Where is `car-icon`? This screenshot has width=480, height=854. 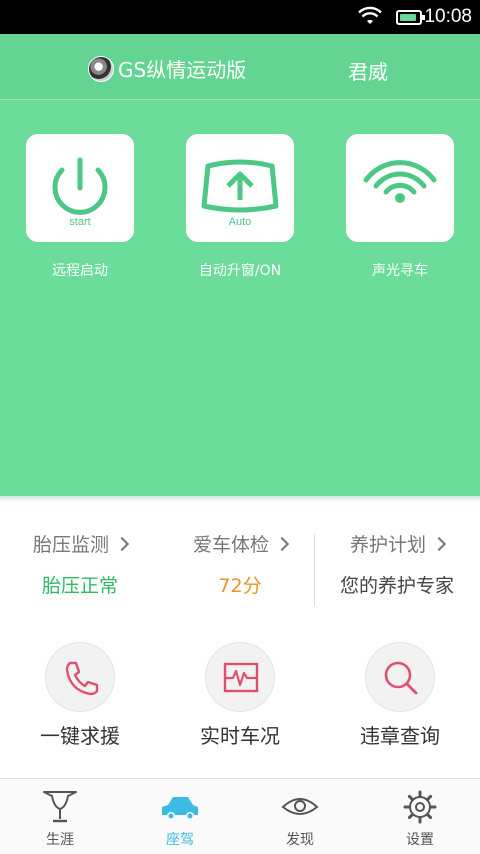
car-icon is located at coordinates (180, 808).